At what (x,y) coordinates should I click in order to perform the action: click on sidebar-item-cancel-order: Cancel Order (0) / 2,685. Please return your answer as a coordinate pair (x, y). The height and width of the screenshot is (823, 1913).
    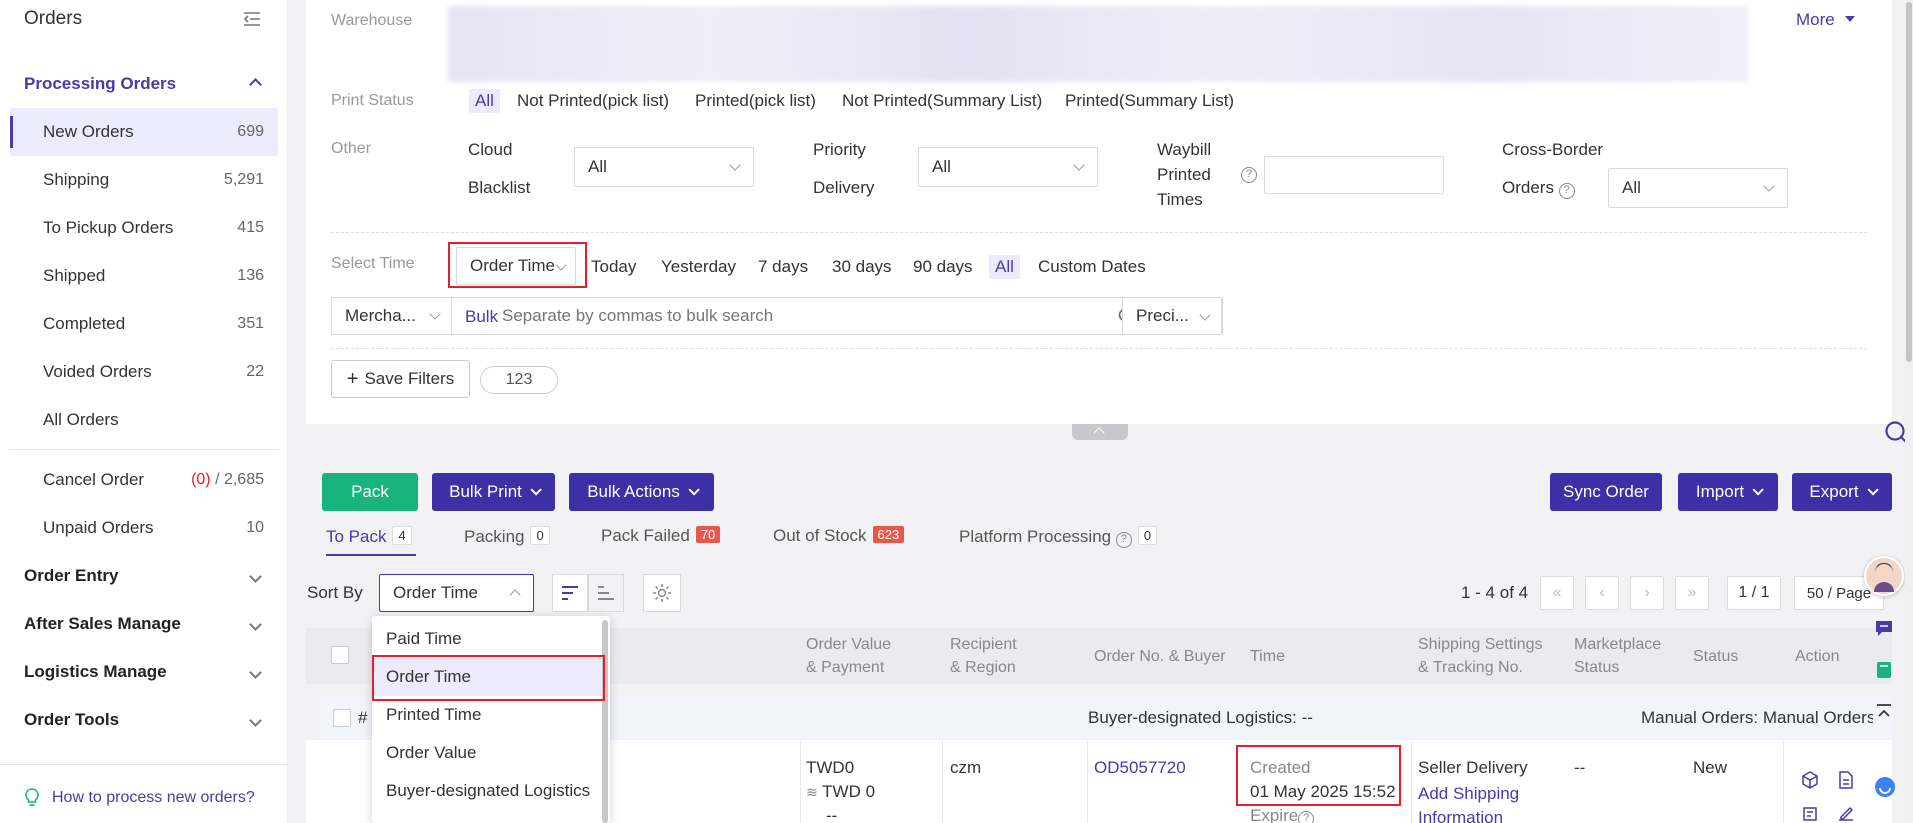
    Looking at the image, I should click on (144, 480).